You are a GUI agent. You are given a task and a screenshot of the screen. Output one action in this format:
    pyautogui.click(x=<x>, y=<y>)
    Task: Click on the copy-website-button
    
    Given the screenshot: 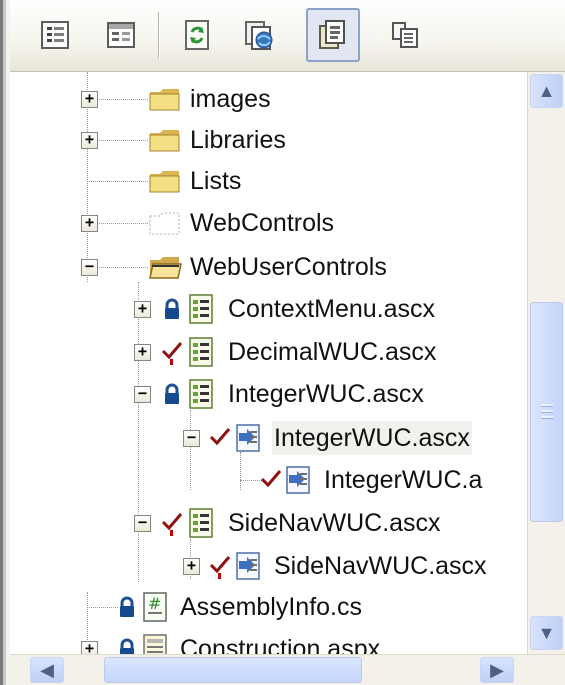 What is the action you would take?
    pyautogui.click(x=259, y=35)
    